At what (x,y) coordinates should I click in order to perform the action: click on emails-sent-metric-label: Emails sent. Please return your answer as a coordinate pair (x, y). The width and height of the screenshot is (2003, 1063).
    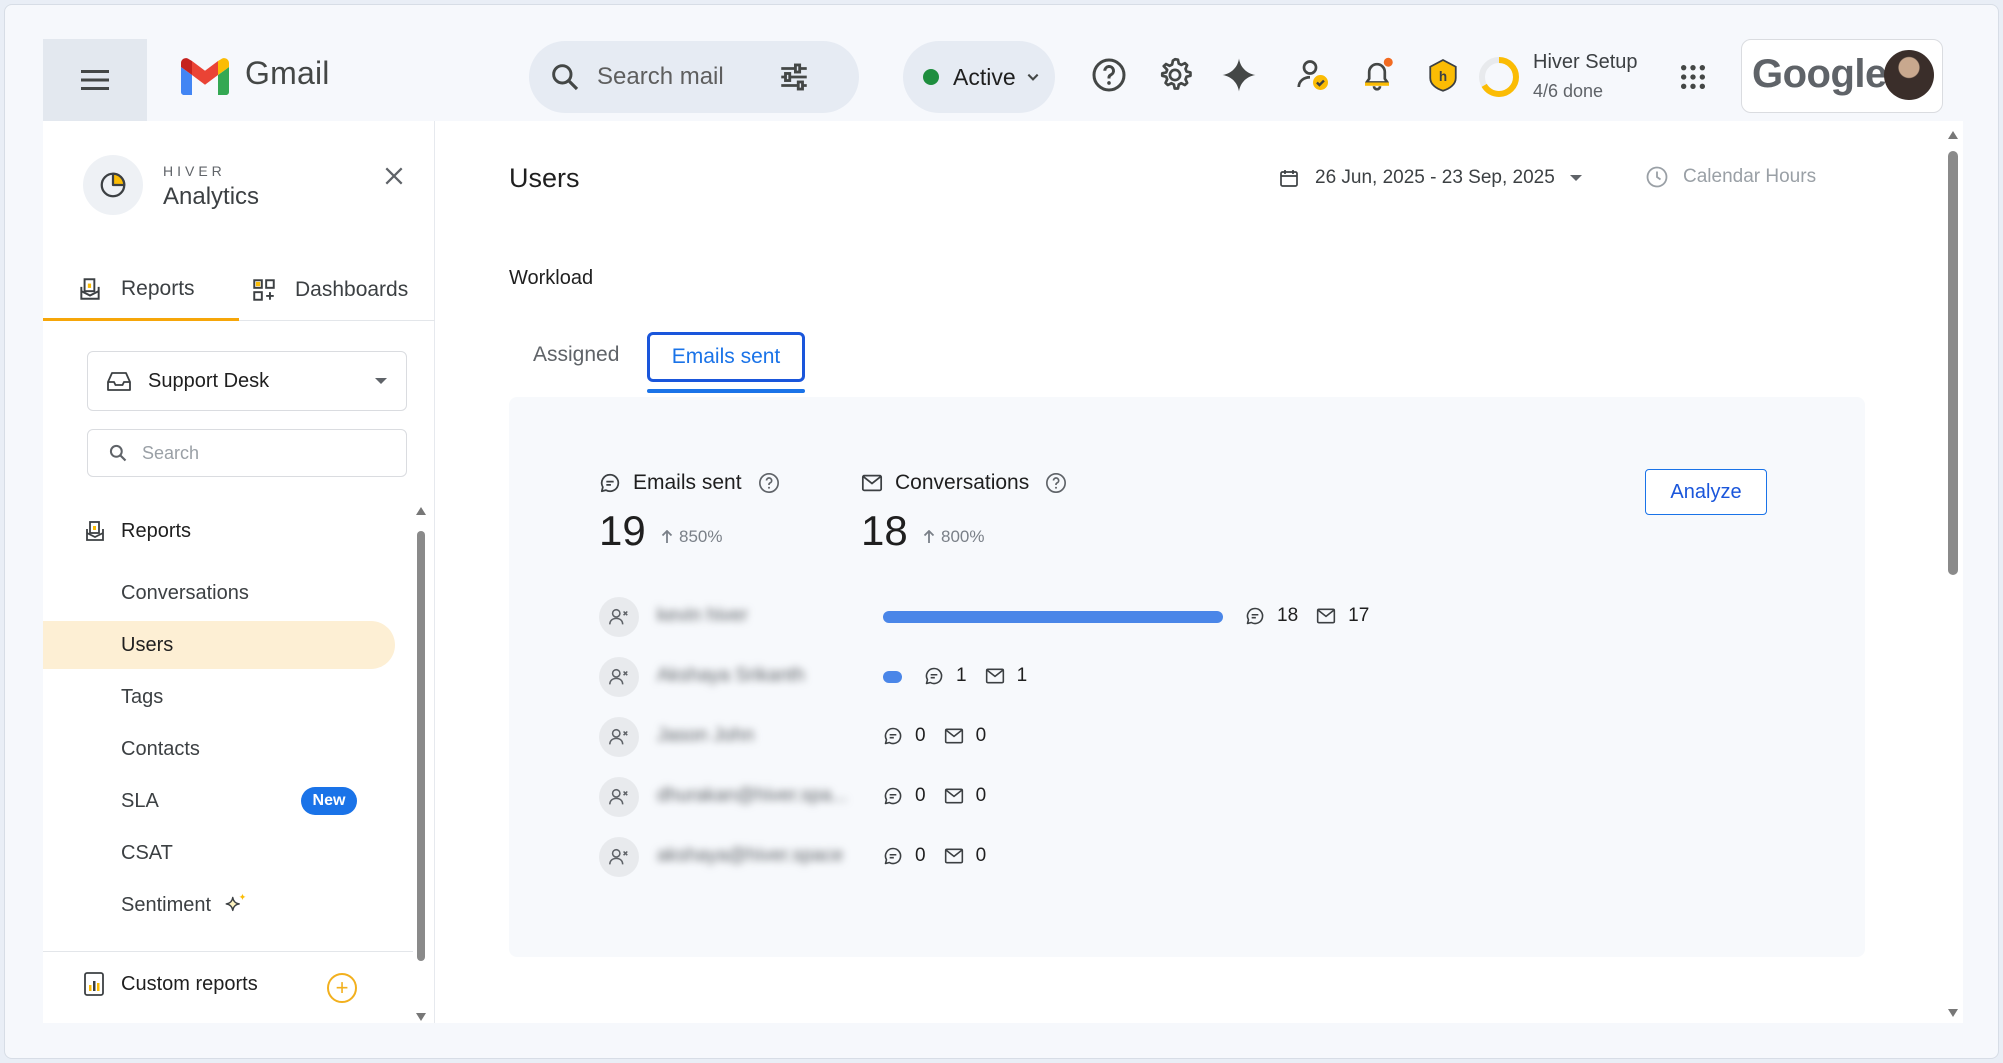
    Looking at the image, I should click on (689, 483).